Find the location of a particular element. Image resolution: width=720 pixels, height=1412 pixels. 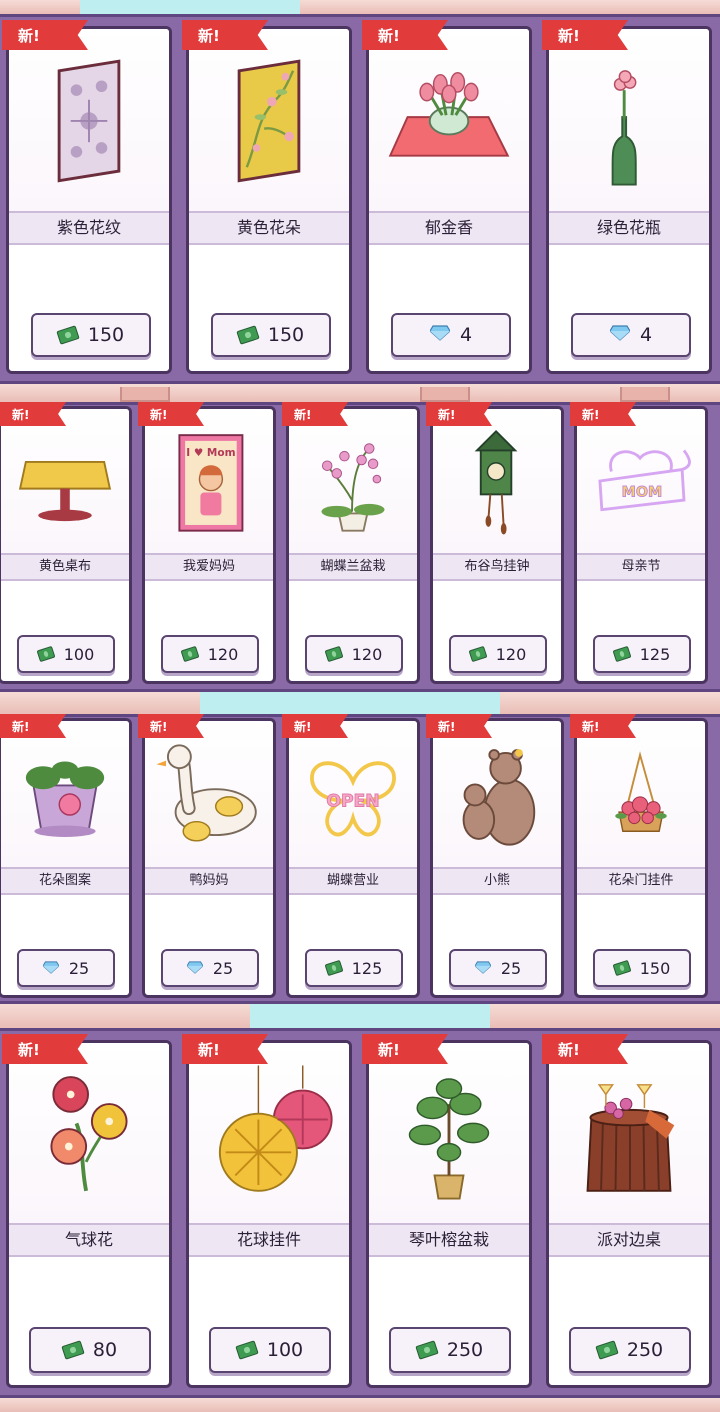

shop-item-card: 鸭妈妈 25 is located at coordinates (209, 858).